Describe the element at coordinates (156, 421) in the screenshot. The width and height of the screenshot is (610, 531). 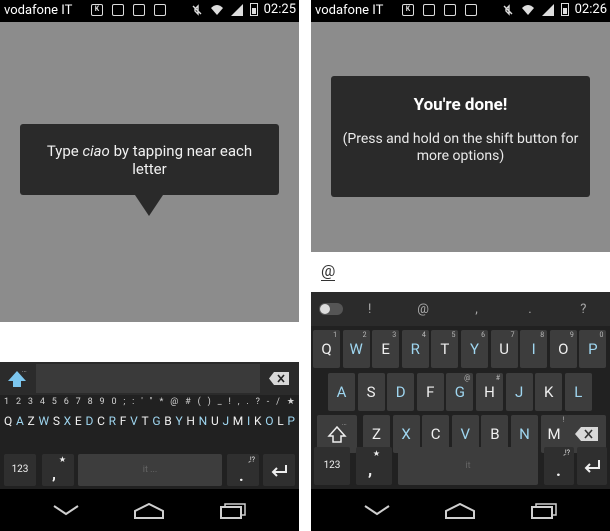
I see `letter-key: G` at that location.